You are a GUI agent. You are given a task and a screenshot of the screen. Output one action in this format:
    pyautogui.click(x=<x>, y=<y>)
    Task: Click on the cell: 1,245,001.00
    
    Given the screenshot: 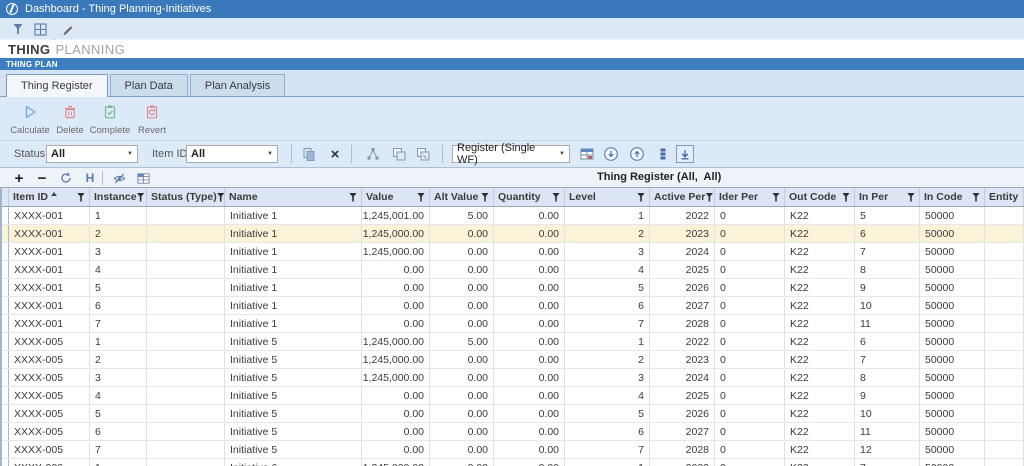 What is the action you would take?
    pyautogui.click(x=396, y=215)
    